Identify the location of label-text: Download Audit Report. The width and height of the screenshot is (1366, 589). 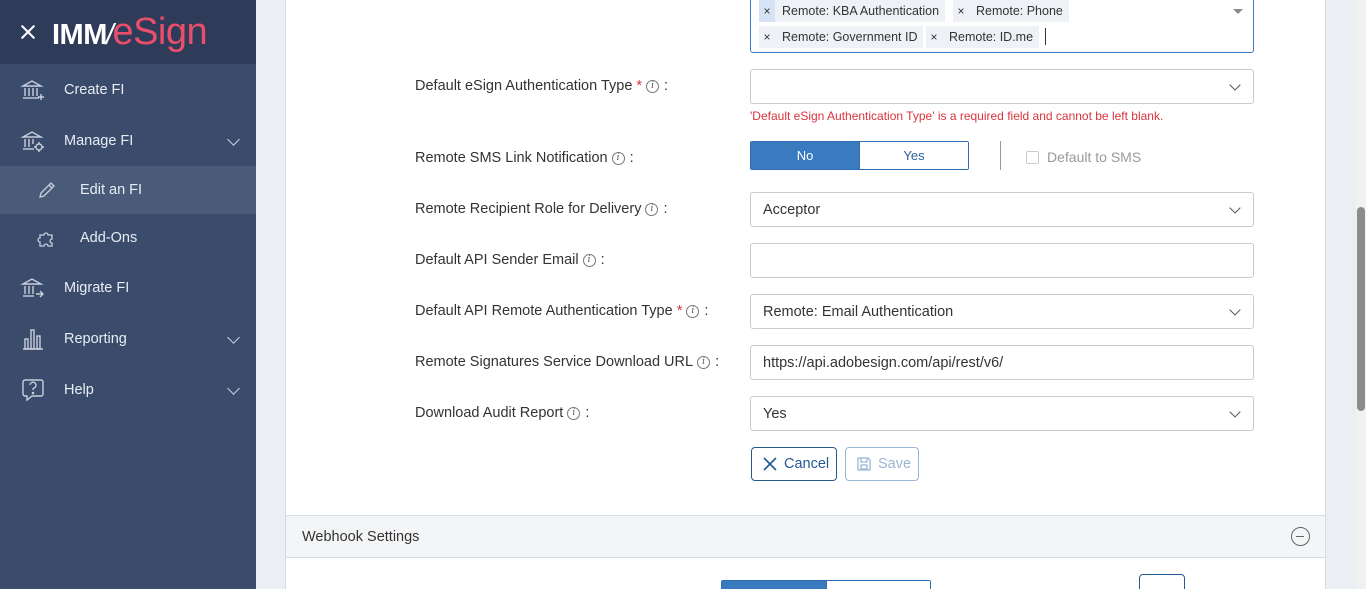
(489, 413).